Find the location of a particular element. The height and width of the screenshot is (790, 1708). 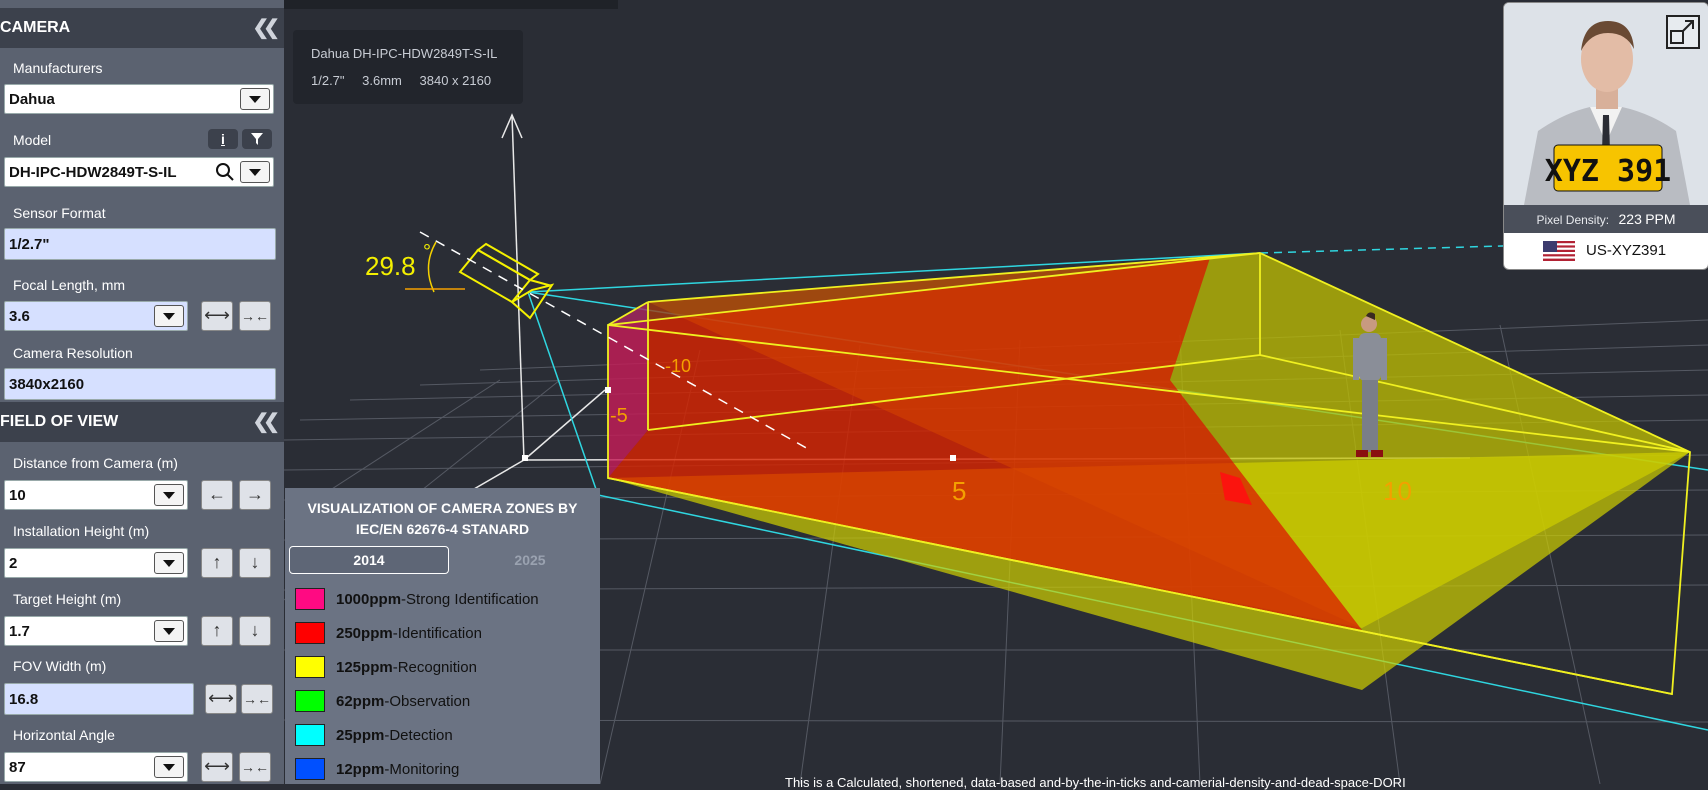

pixel-density-value: 223 is located at coordinates (1630, 219).